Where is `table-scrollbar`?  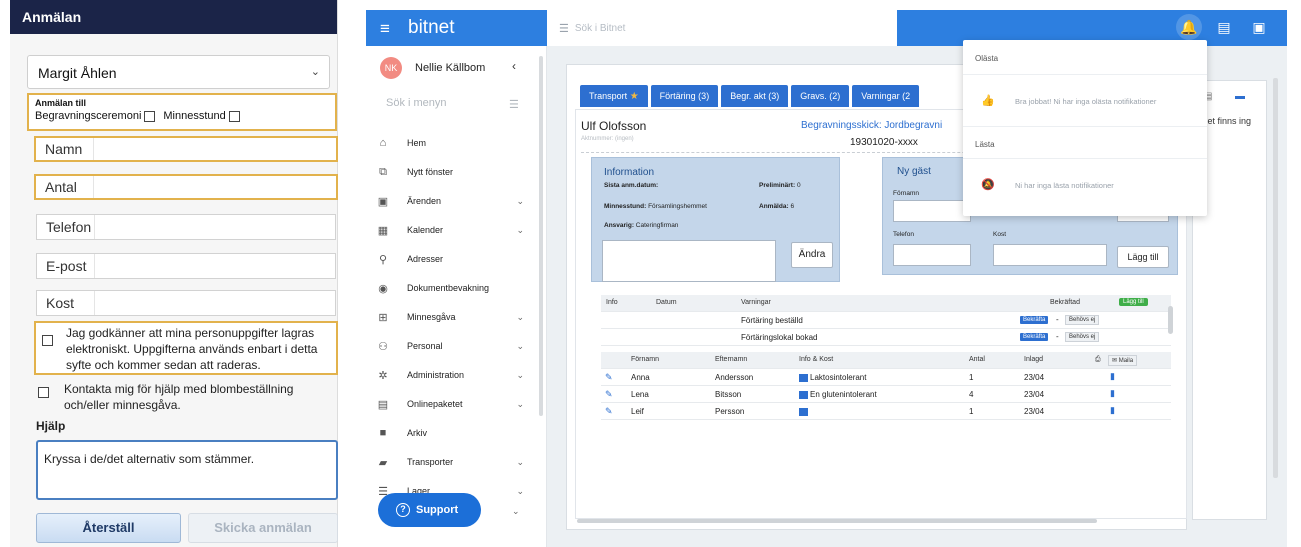 table-scrollbar is located at coordinates (1170, 320).